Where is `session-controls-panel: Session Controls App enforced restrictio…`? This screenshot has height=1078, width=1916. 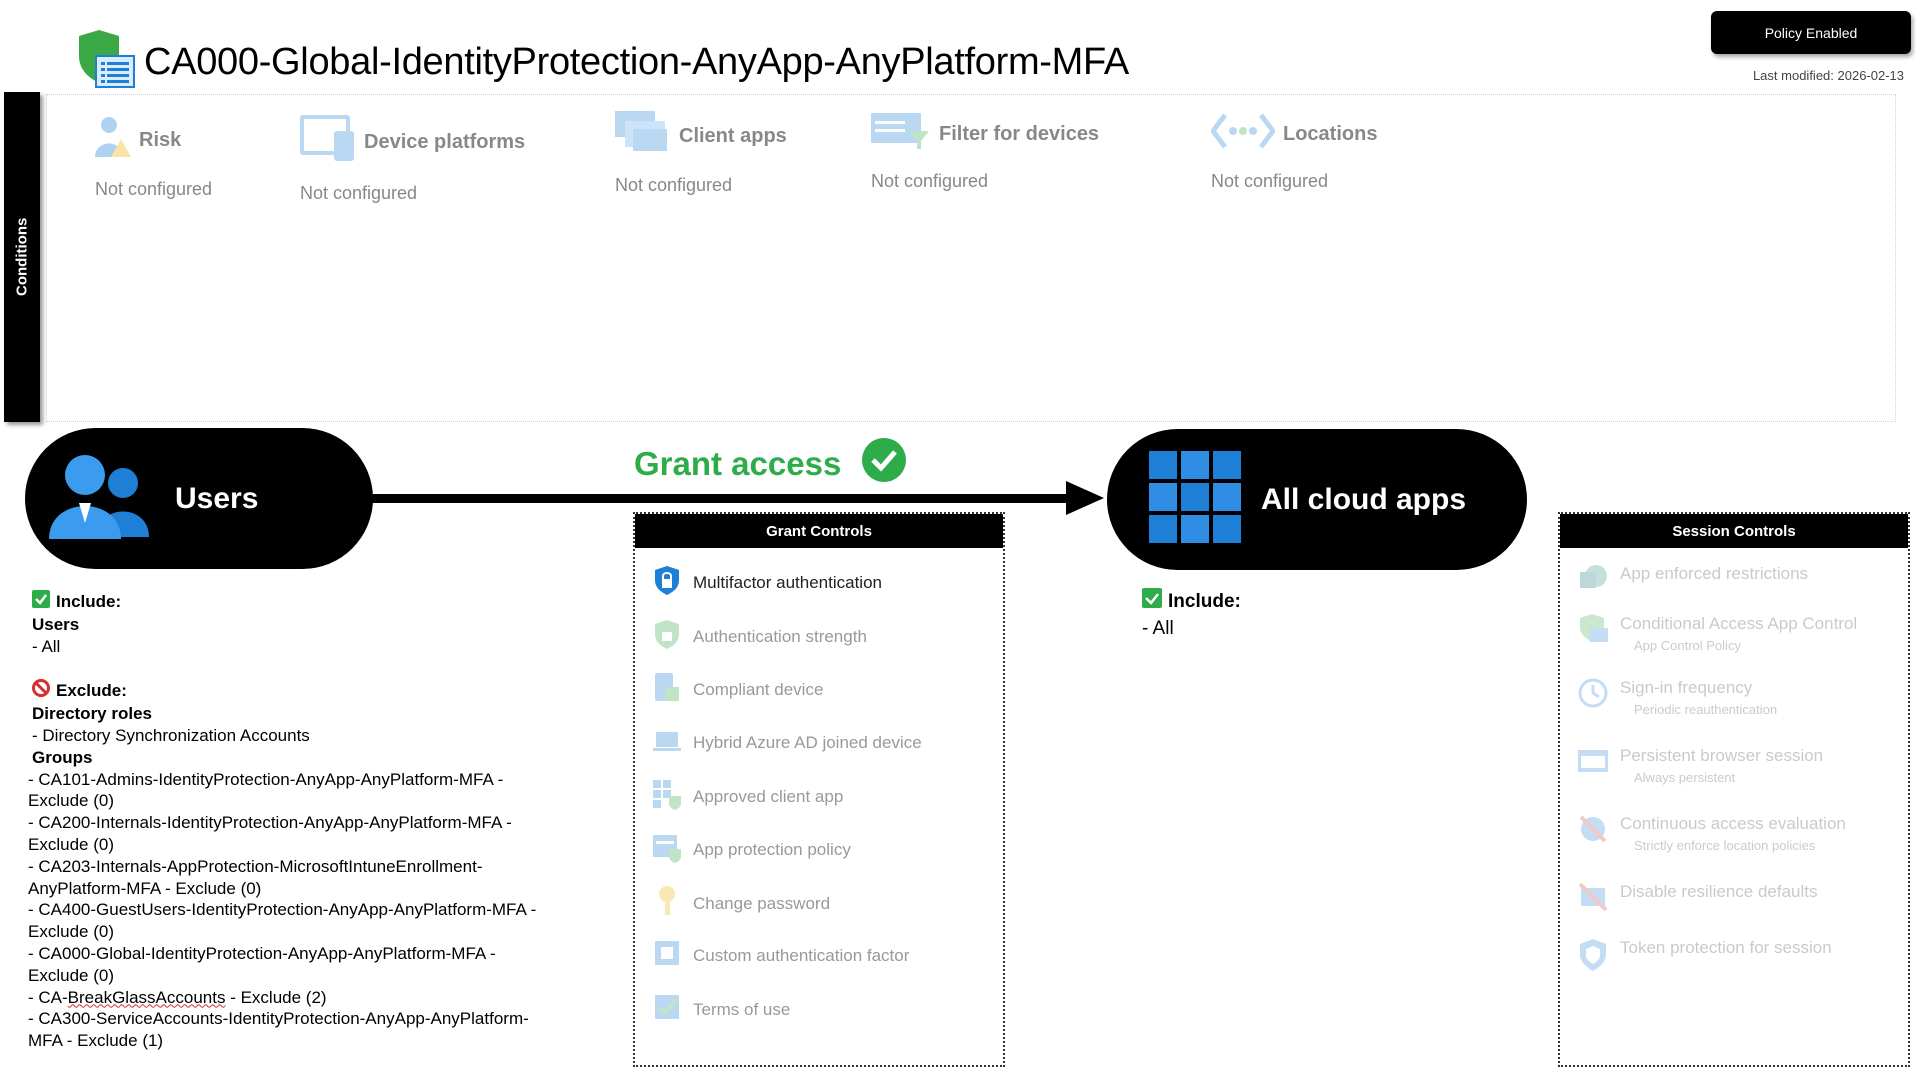
session-controls-panel: Session Controls App enforced restrictio… is located at coordinates (1734, 789).